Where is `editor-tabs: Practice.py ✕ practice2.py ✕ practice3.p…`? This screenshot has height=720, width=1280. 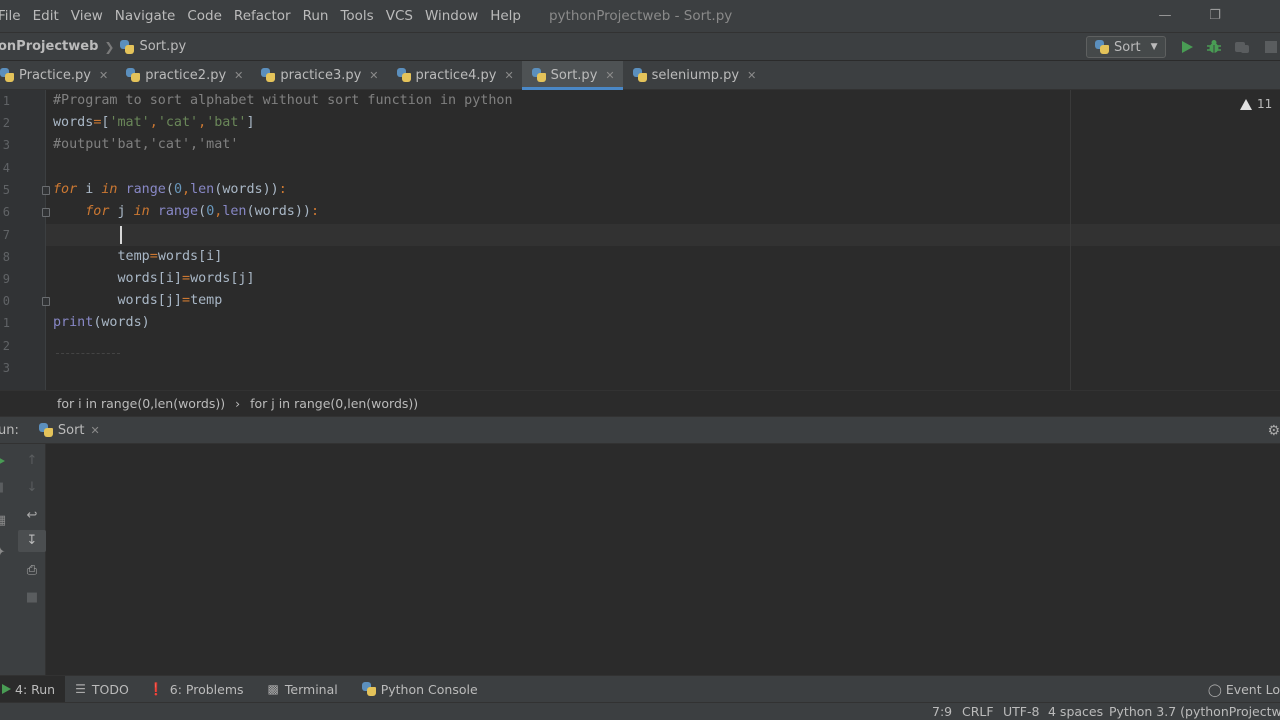
editor-tabs: Practice.py ✕ practice2.py ✕ practice3.p… is located at coordinates (640, 75).